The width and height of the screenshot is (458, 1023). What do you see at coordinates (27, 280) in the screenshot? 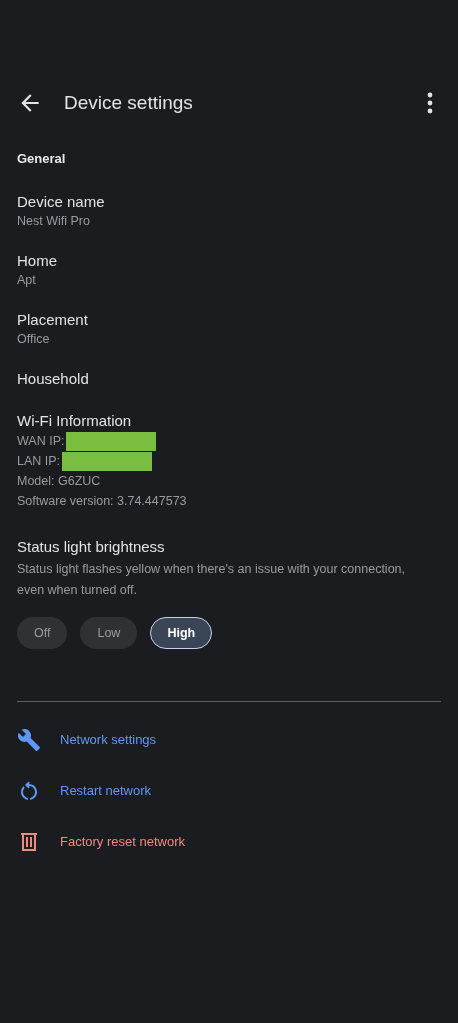
I see `setting-value: Apt` at bounding box center [27, 280].